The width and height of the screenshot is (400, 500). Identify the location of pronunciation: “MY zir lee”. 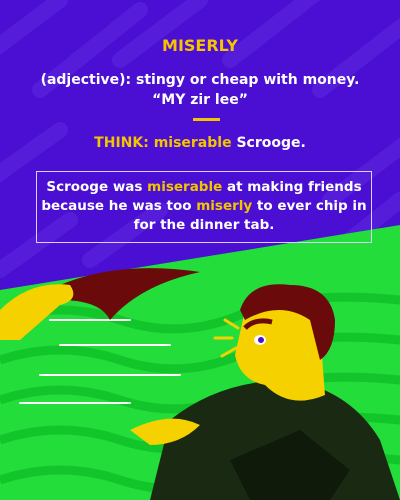
(200, 100).